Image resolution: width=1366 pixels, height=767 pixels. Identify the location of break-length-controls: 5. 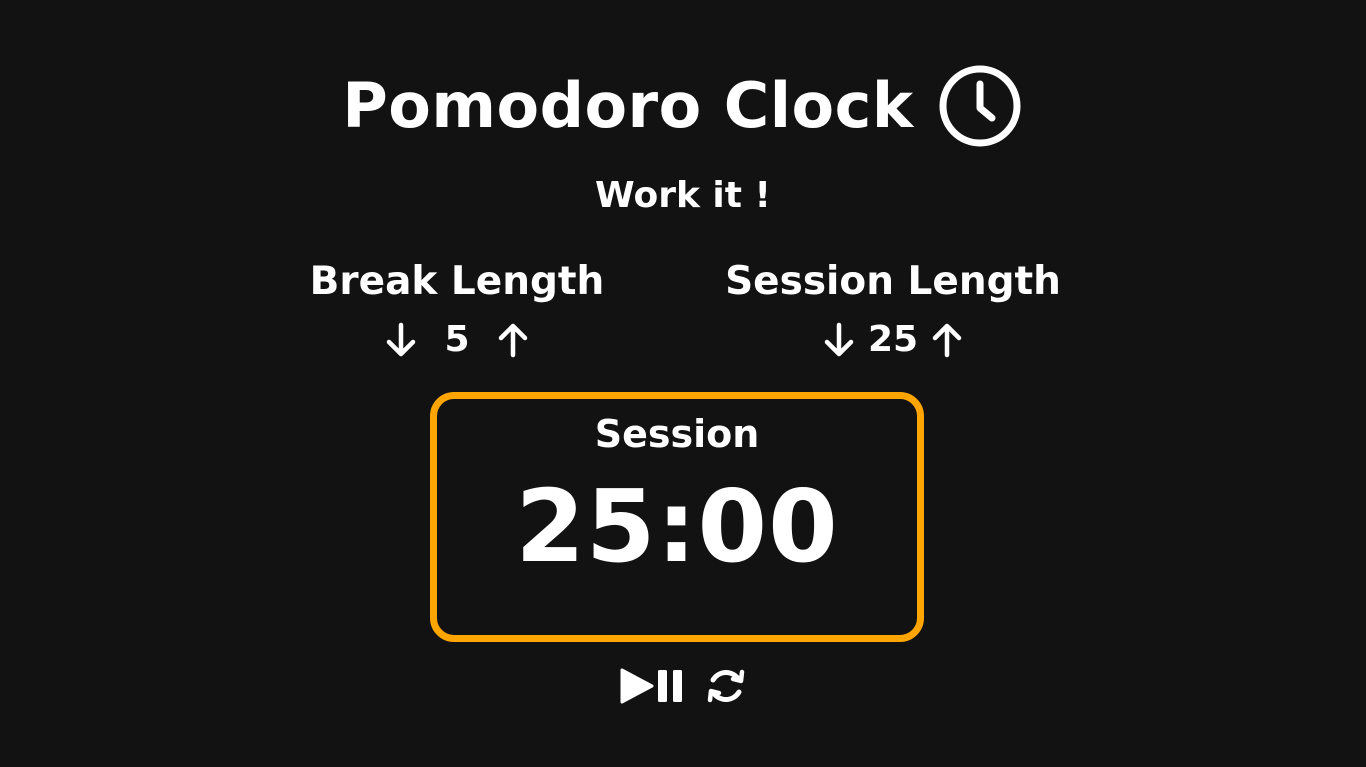
(457, 340).